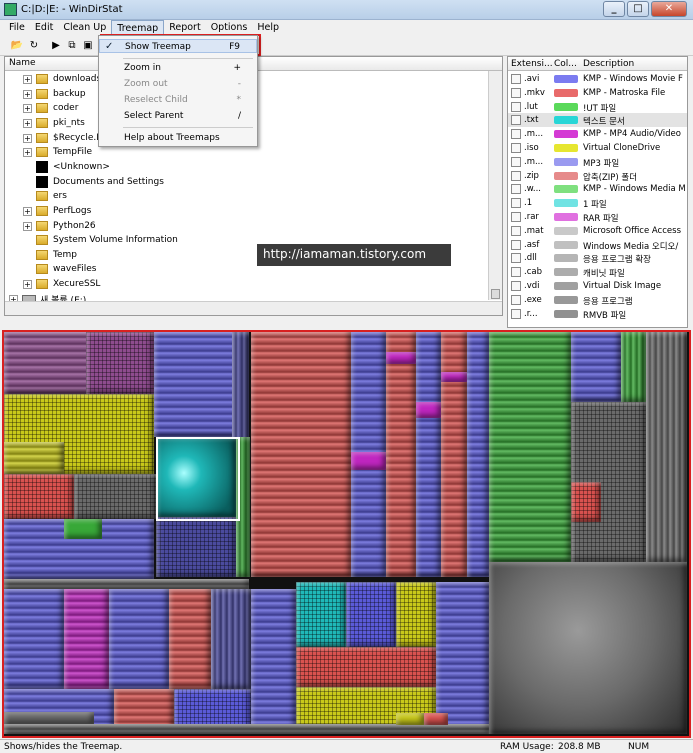 This screenshot has width=693, height=753. I want to click on extension-row: .vdi Virtual Disk Image, so click(597, 286).